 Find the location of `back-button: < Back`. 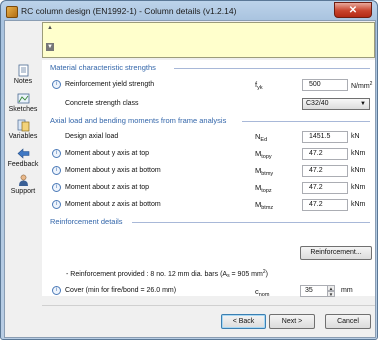

back-button: < Back is located at coordinates (243, 321).